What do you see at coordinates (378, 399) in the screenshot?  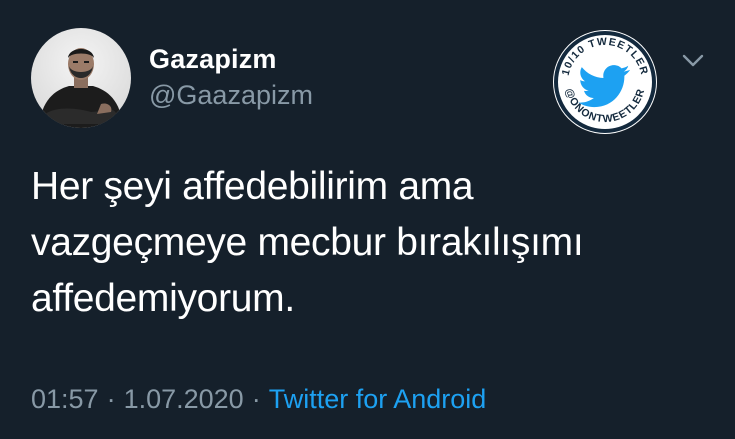 I see `tweet-source-link: Twitter for Android` at bounding box center [378, 399].